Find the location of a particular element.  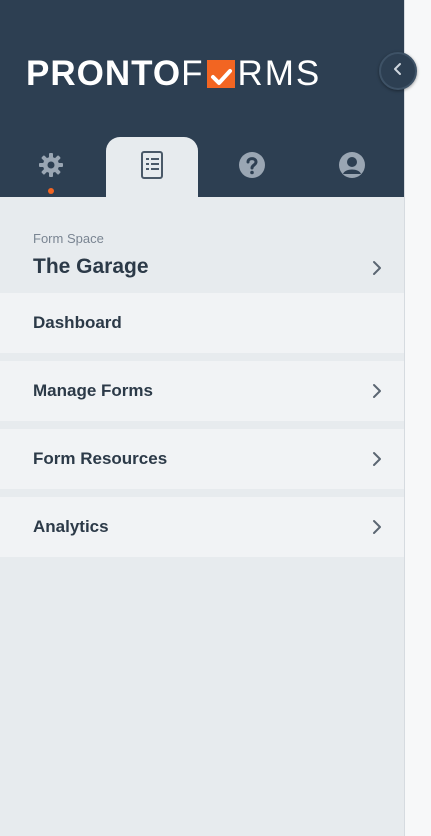

menu-item-label: Dashboard is located at coordinates (77, 322).